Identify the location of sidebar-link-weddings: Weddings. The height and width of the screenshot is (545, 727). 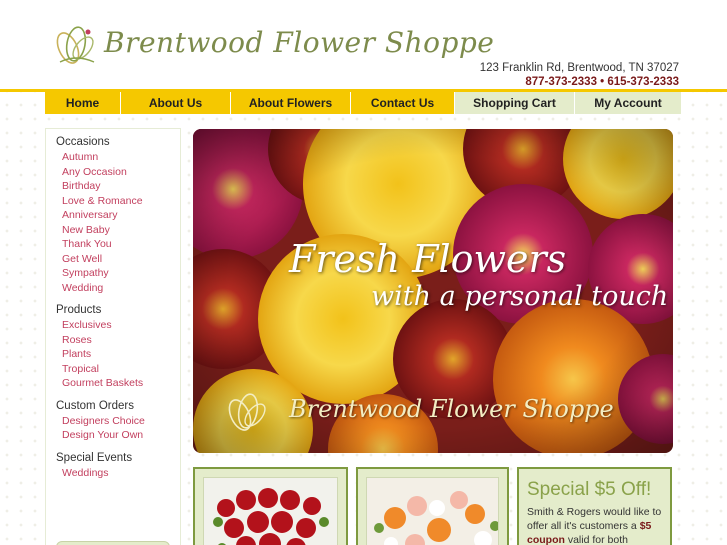
(121, 473).